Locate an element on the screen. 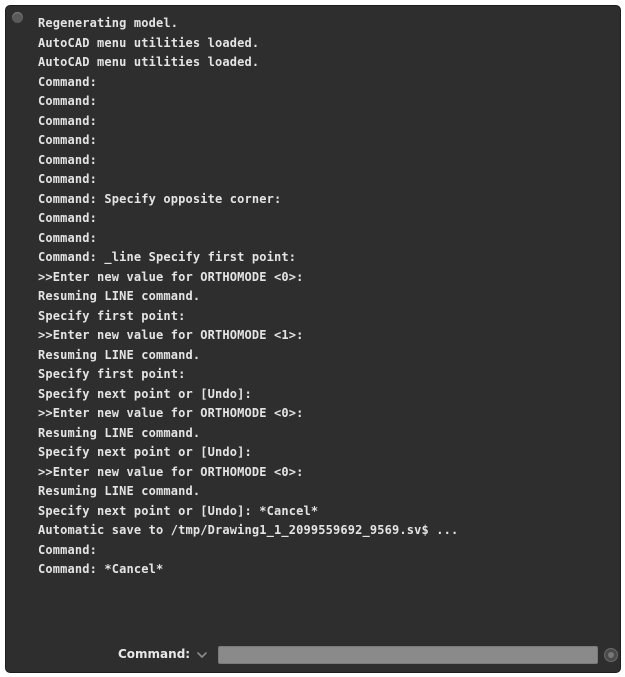  clear-icon is located at coordinates (611, 655).